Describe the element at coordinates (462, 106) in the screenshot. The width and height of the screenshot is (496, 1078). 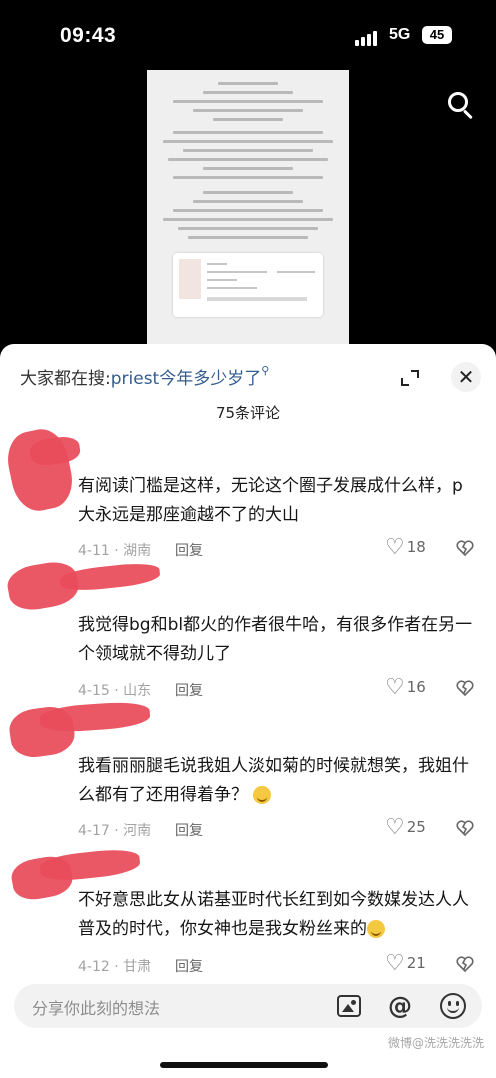
I see `search-icon` at that location.